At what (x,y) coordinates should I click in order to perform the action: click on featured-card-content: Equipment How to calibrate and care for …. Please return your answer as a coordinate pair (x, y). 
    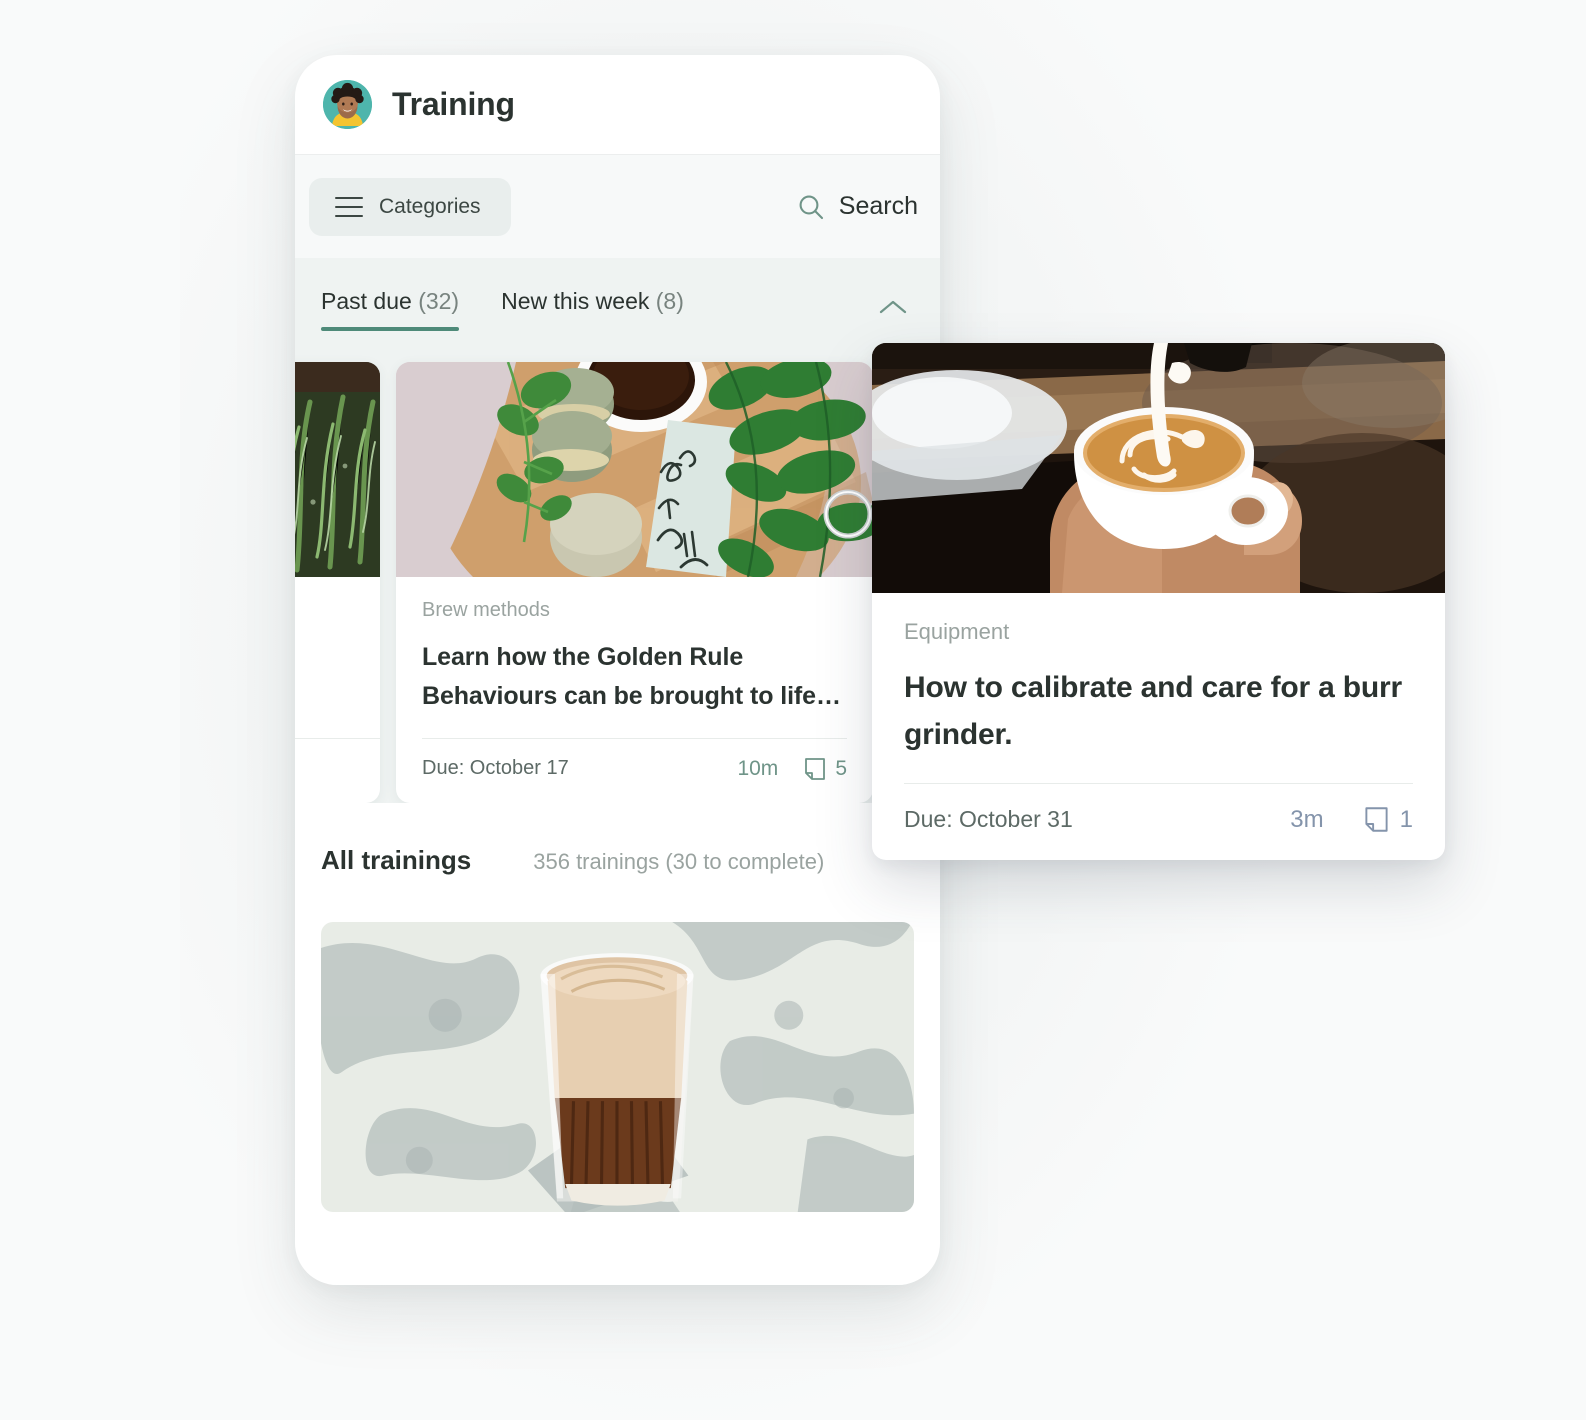
    Looking at the image, I should click on (1158, 676).